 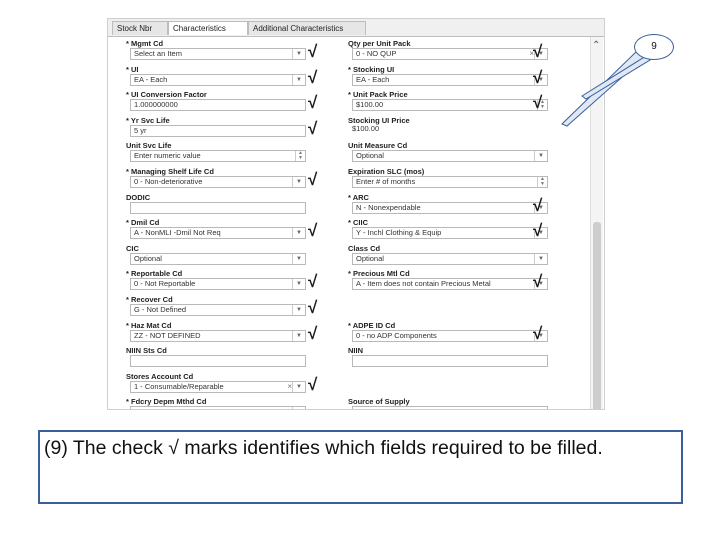 What do you see at coordinates (654, 47) in the screenshot?
I see `callout-badge: 9` at bounding box center [654, 47].